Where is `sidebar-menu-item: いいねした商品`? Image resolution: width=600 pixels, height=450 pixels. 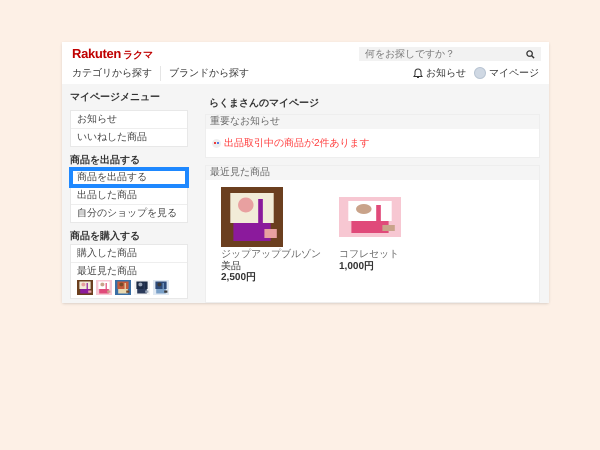 sidebar-menu-item: いいねした商品 is located at coordinates (129, 137).